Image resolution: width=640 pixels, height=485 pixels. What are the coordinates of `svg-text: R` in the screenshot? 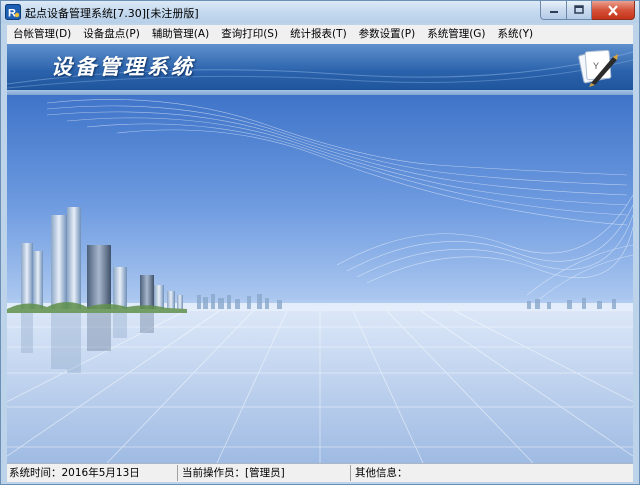 It's located at (12, 14).